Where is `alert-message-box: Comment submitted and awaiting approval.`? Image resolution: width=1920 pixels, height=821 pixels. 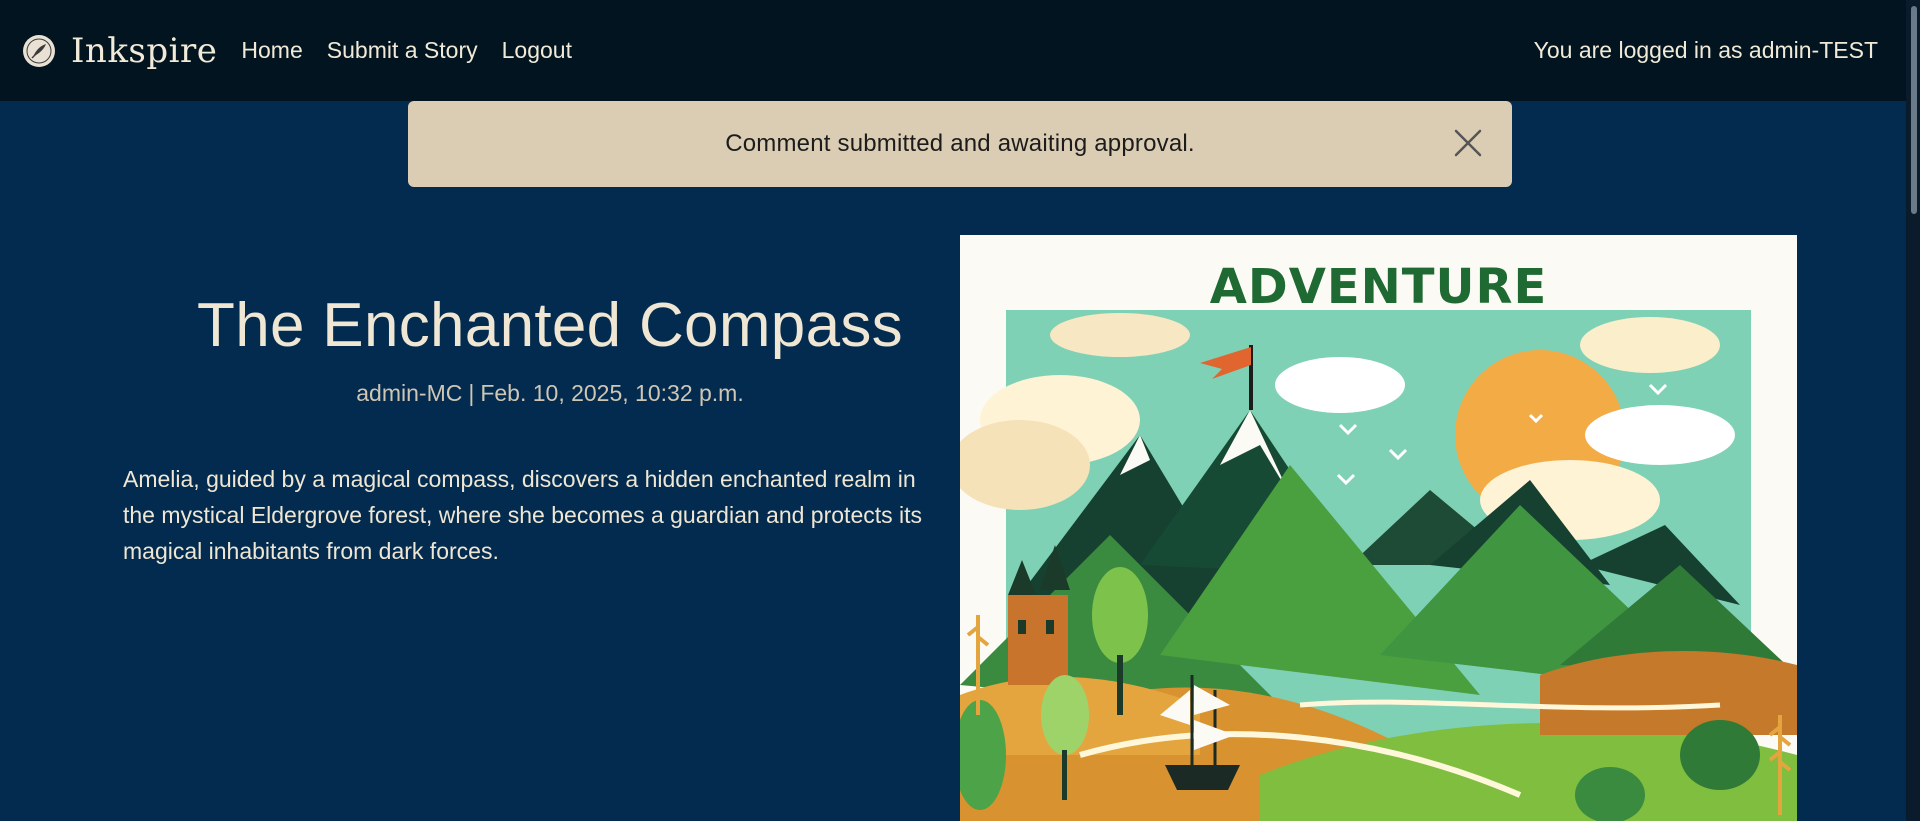 alert-message-box: Comment submitted and awaiting approval. is located at coordinates (960, 144).